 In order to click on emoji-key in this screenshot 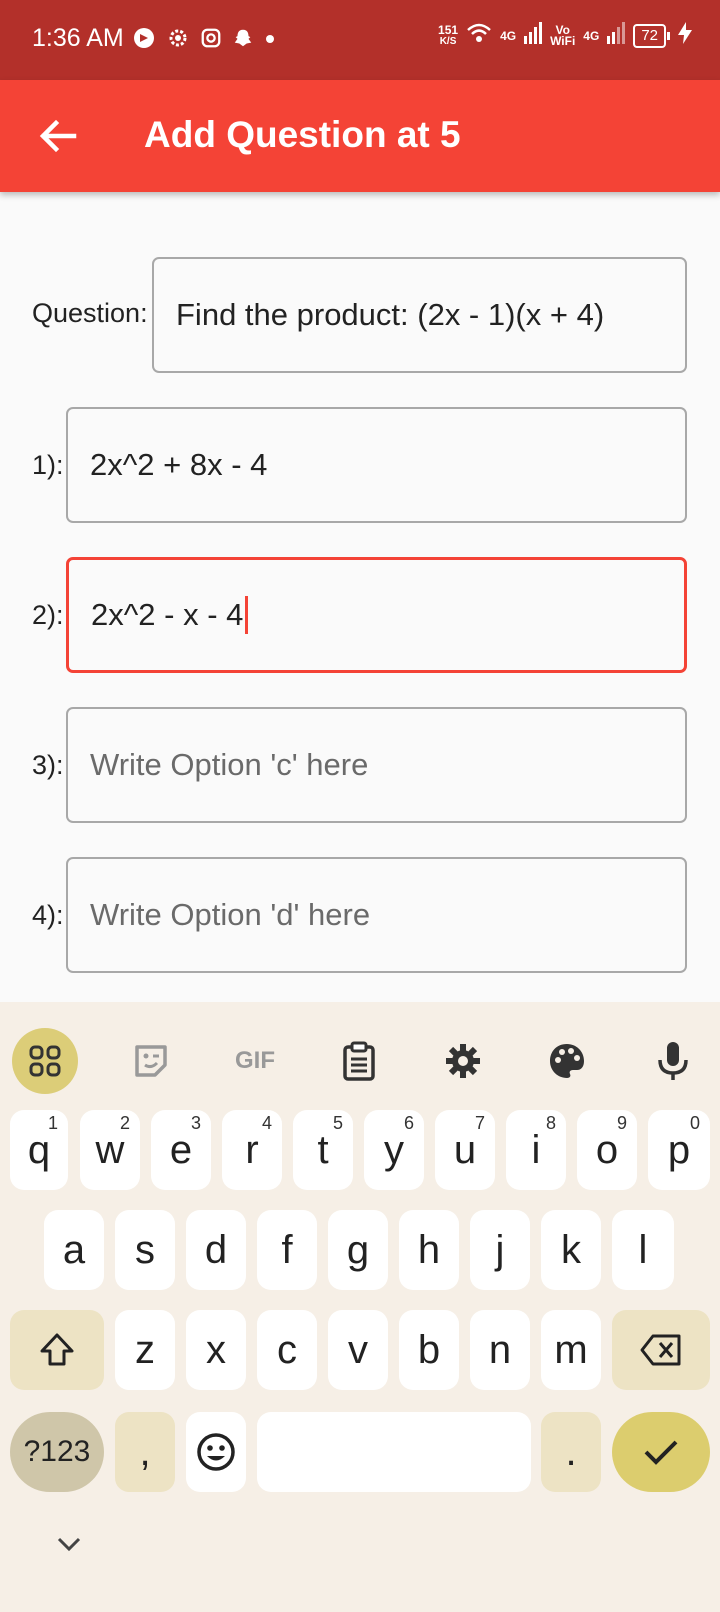, I will do `click(216, 1452)`.